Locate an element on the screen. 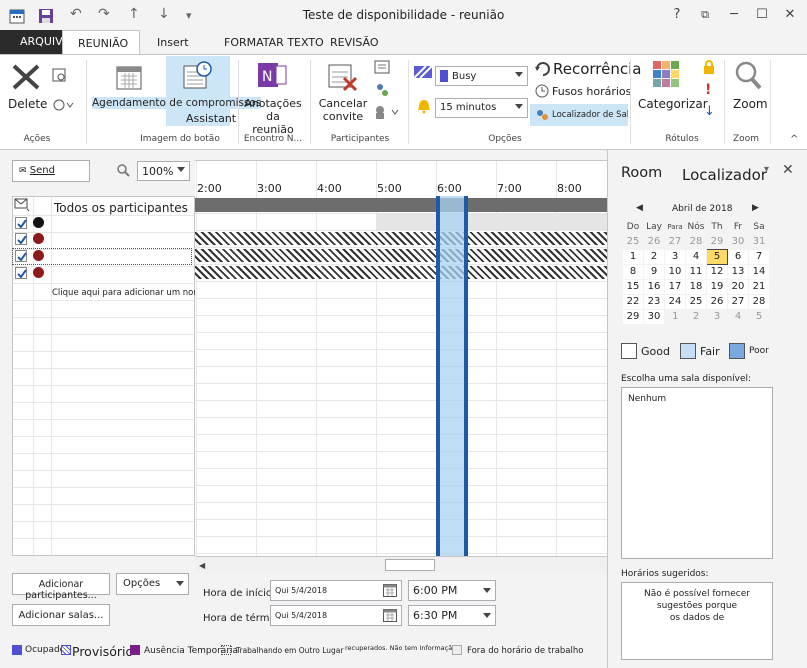  scrollbar-thumb is located at coordinates (410, 565).